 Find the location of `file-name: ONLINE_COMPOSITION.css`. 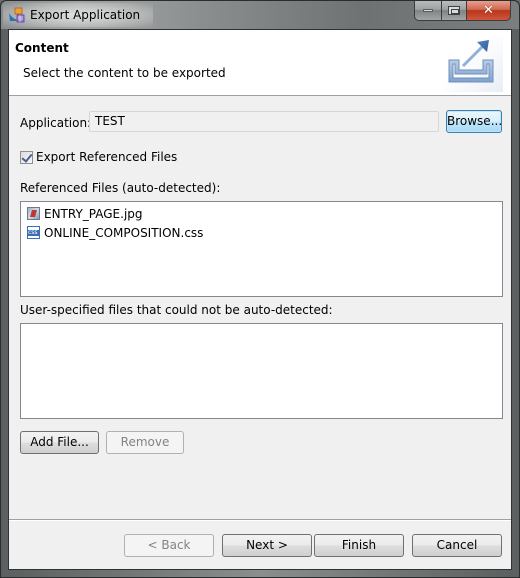

file-name: ONLINE_COMPOSITION.css is located at coordinates (124, 232).